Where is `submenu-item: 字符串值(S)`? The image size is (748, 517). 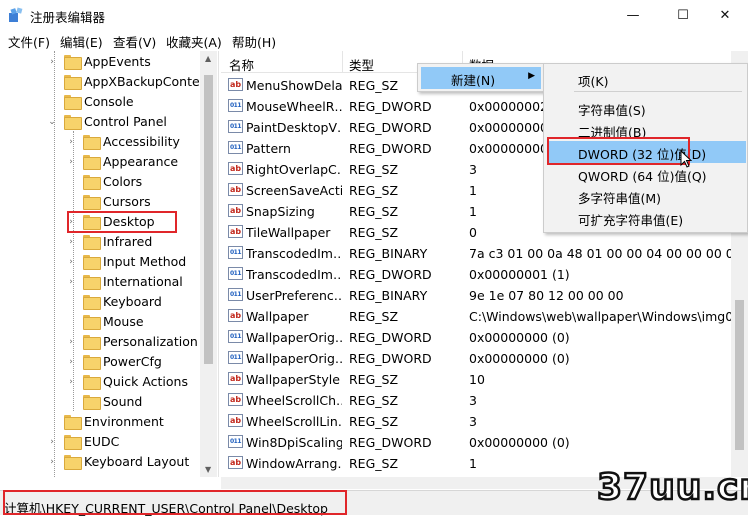 submenu-item: 字符串值(S) is located at coordinates (646, 108).